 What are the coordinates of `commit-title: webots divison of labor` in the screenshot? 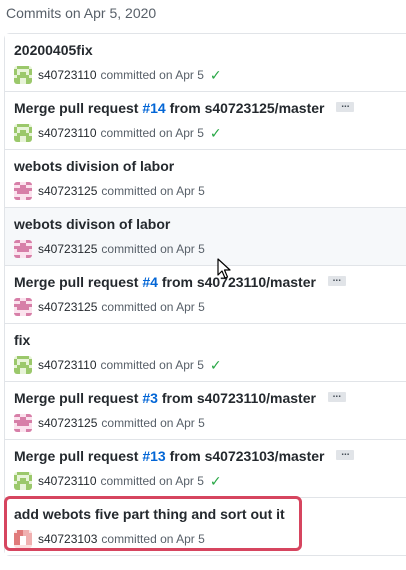 It's located at (92, 224).